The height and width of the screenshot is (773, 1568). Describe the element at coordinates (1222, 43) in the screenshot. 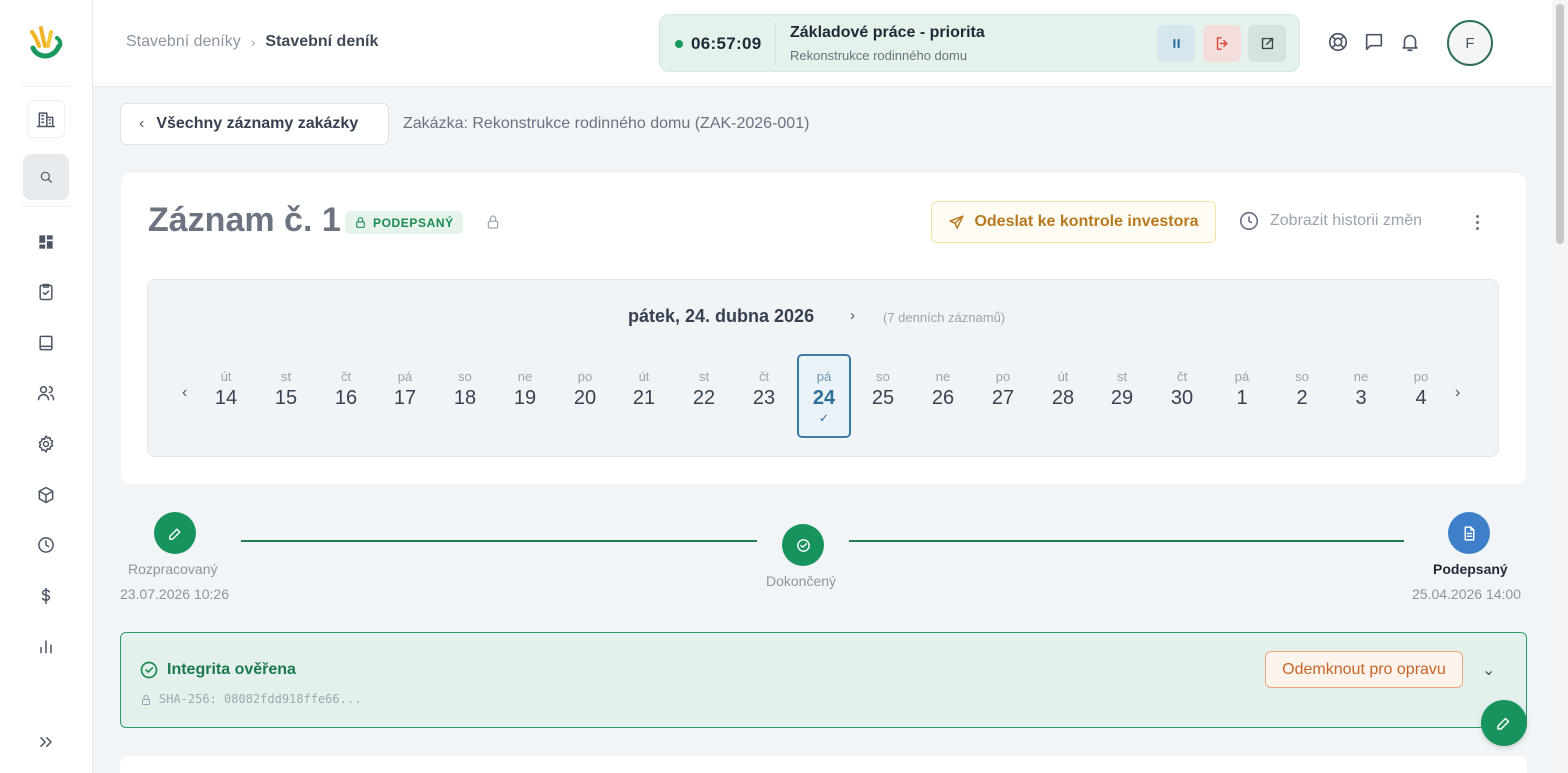

I see `stop-timer-button` at that location.